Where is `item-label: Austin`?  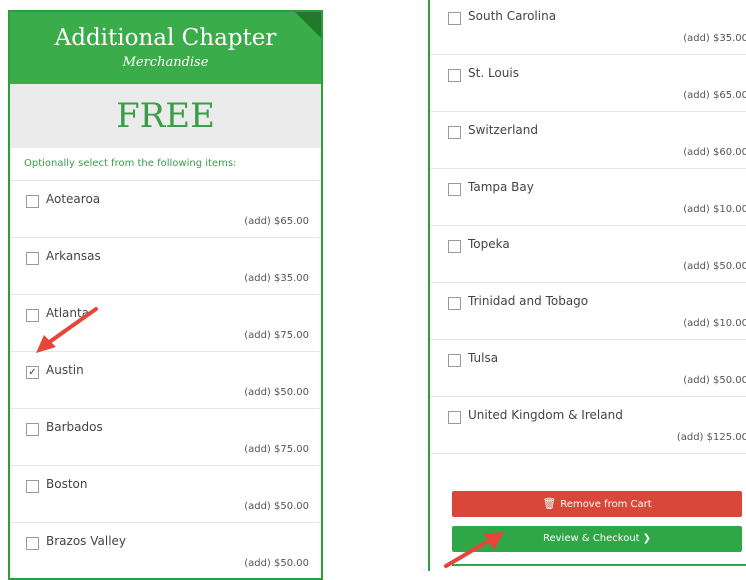 item-label: Austin is located at coordinates (65, 370).